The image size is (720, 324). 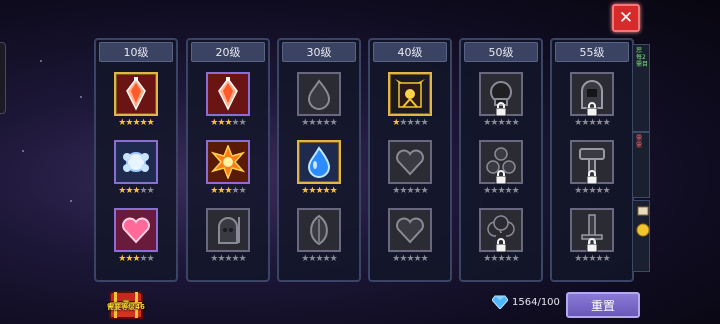 What do you see at coordinates (641, 236) in the screenshot?
I see `side-panel-bottom` at bounding box center [641, 236].